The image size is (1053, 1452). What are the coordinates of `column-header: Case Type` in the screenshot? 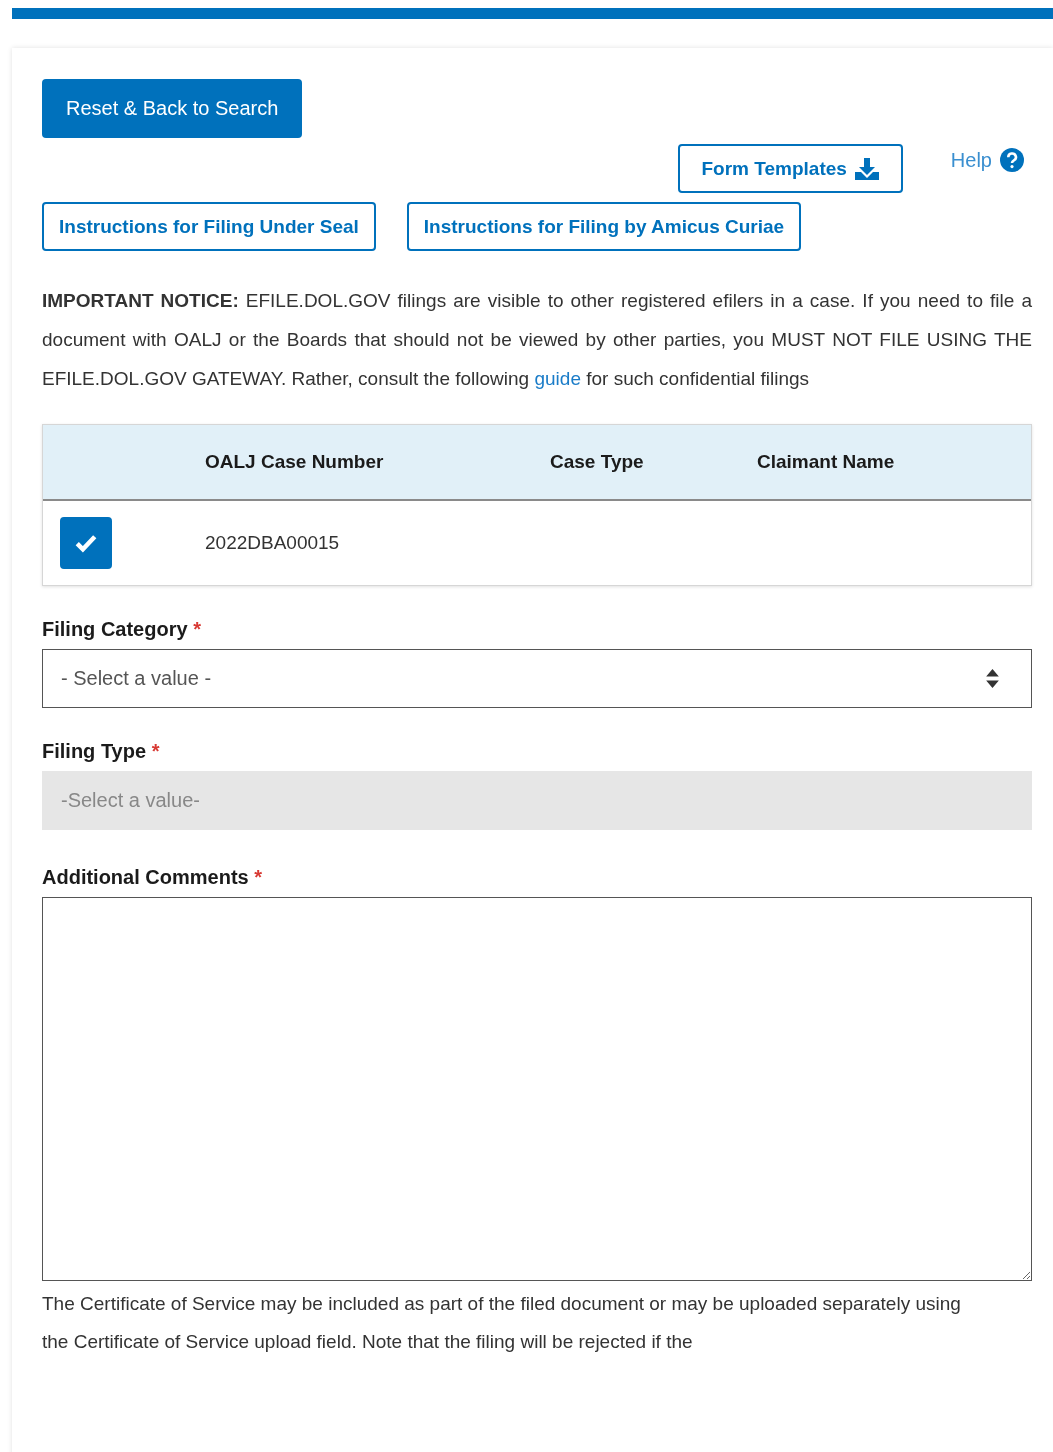 It's located at (597, 462).